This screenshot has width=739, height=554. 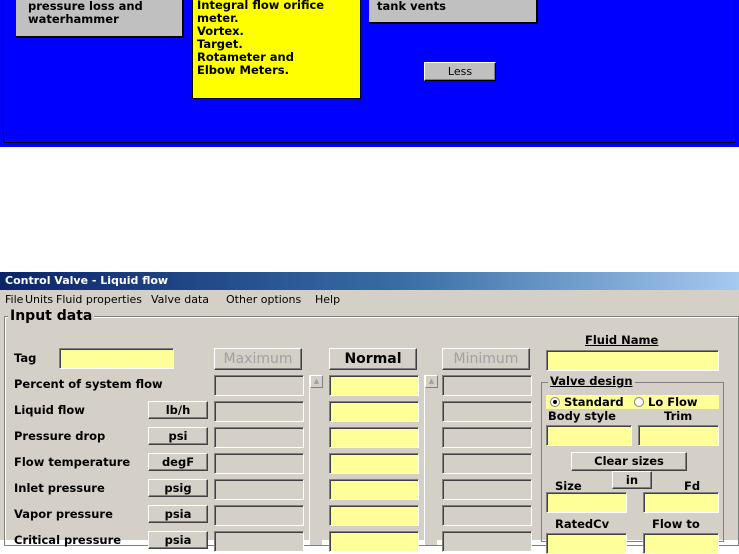 What do you see at coordinates (73, 19) in the screenshot?
I see `card-line: waterhammer` at bounding box center [73, 19].